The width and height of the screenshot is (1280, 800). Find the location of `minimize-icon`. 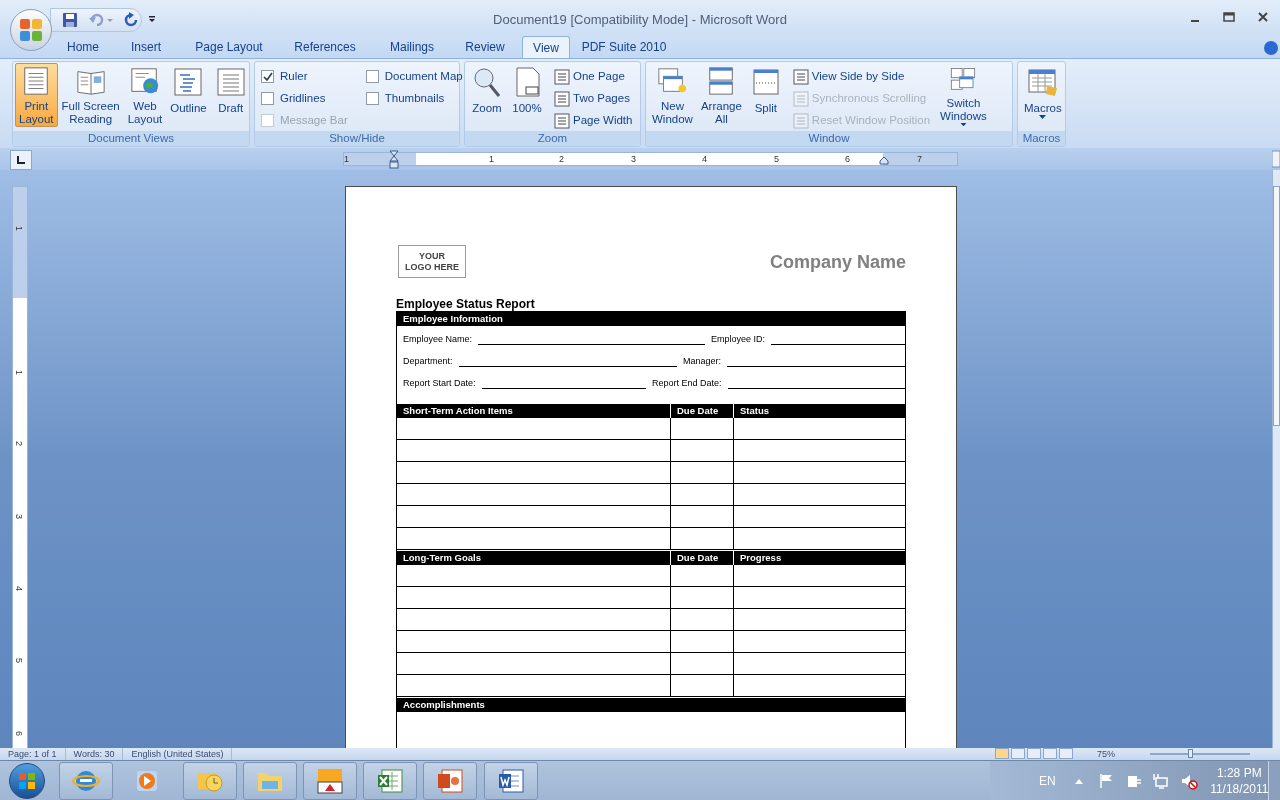

minimize-icon is located at coordinates (1195, 21).